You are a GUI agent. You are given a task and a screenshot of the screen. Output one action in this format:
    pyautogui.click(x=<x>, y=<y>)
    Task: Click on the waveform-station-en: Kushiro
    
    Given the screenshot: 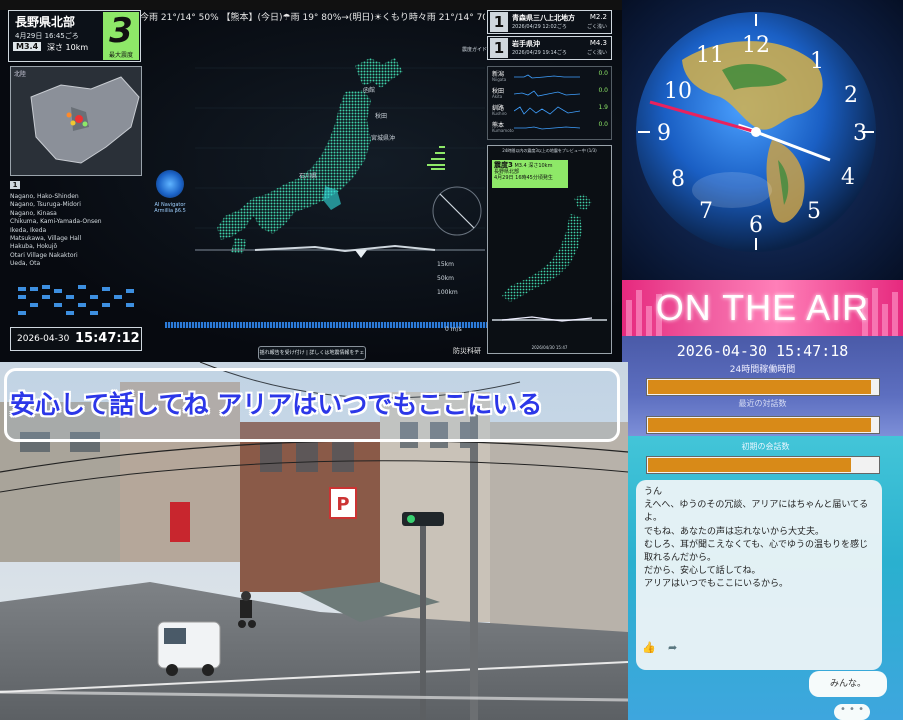 What is the action you would take?
    pyautogui.click(x=499, y=113)
    